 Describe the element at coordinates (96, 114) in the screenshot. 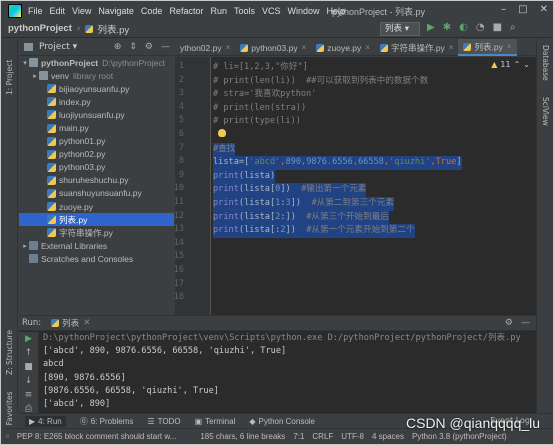

I see `tree-item: luojiyunsuanfu.py` at that location.